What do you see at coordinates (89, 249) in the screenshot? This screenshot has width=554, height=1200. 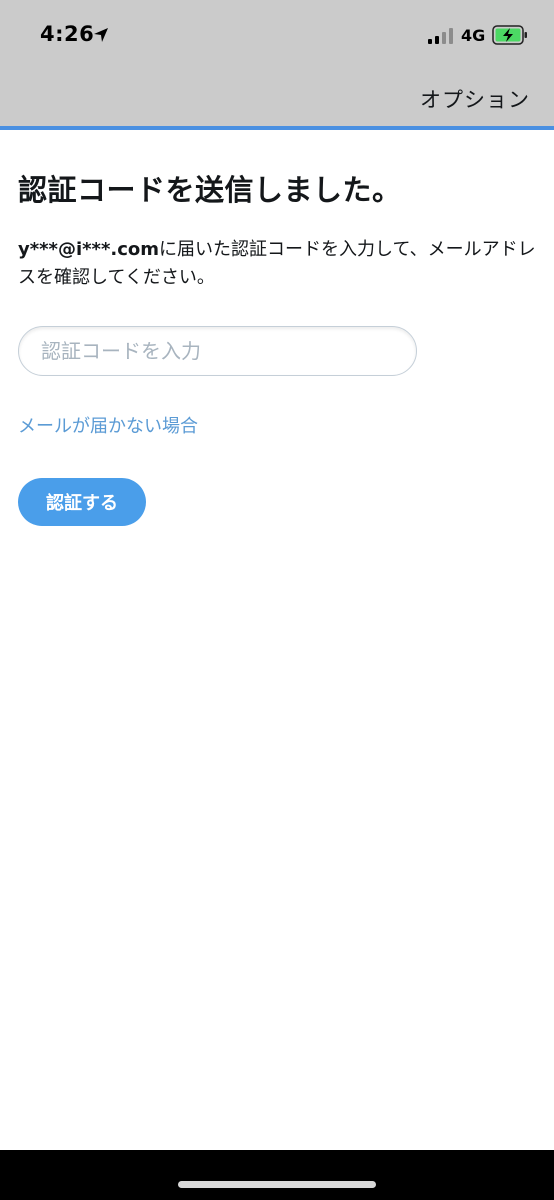 I see `masked-email: y***@i***.com` at bounding box center [89, 249].